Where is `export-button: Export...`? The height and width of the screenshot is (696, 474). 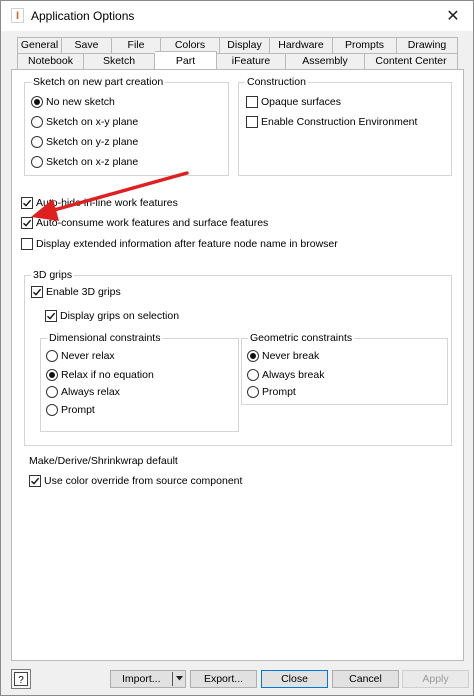
export-button: Export... is located at coordinates (223, 679).